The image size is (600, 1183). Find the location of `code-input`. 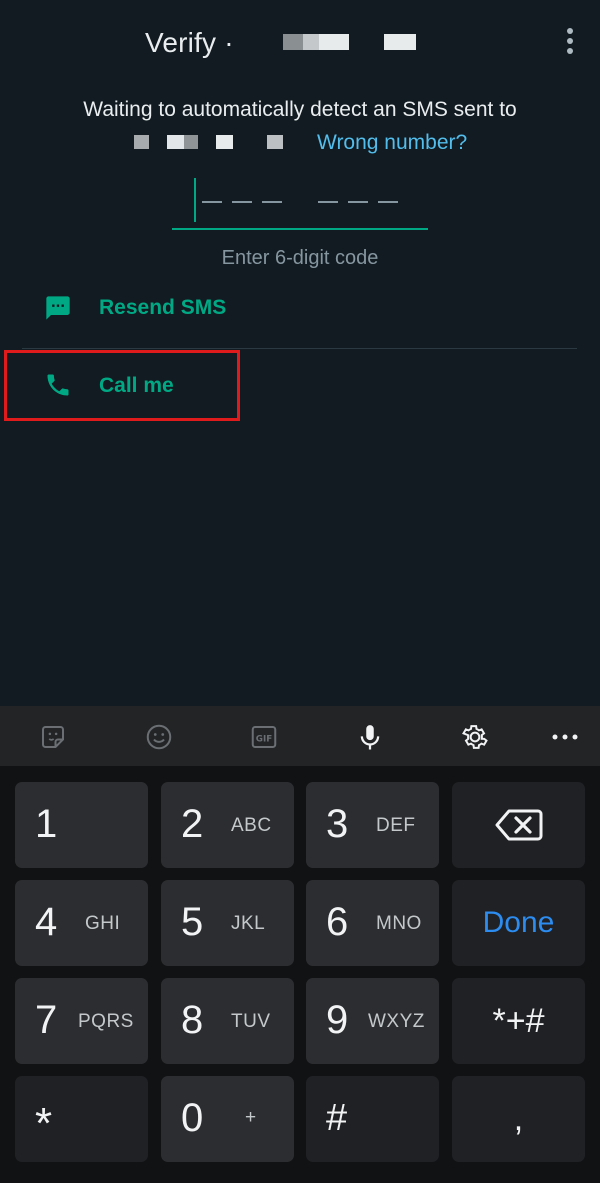

code-input is located at coordinates (300, 203).